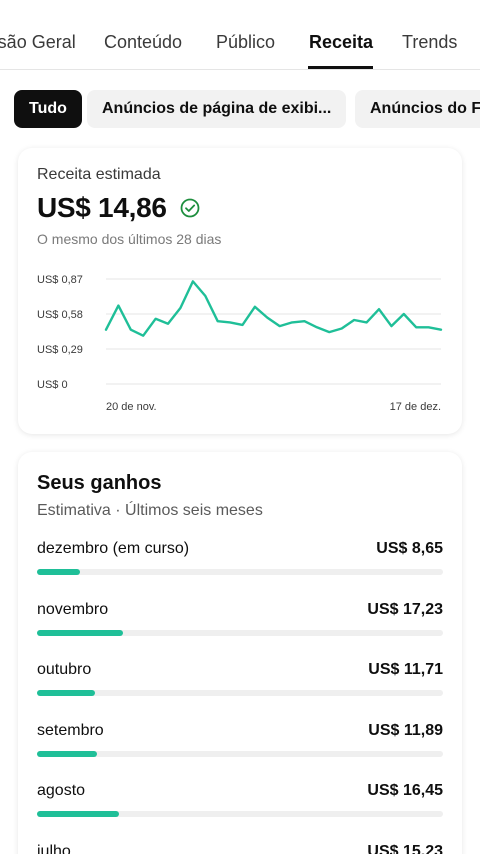  What do you see at coordinates (102, 207) in the screenshot?
I see `revenue-value: US$ 14,86` at bounding box center [102, 207].